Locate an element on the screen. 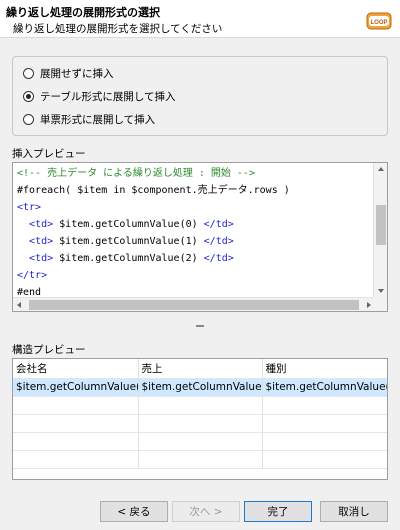  loop-icon: LOOP is located at coordinates (379, 21).